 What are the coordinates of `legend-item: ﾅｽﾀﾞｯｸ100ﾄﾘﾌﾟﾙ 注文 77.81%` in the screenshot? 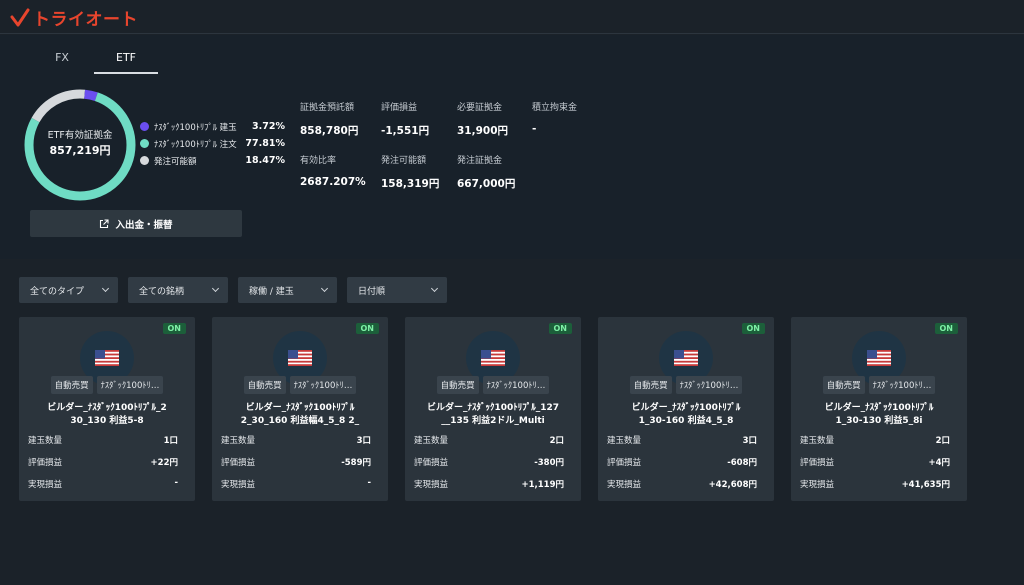 It's located at (212, 143).